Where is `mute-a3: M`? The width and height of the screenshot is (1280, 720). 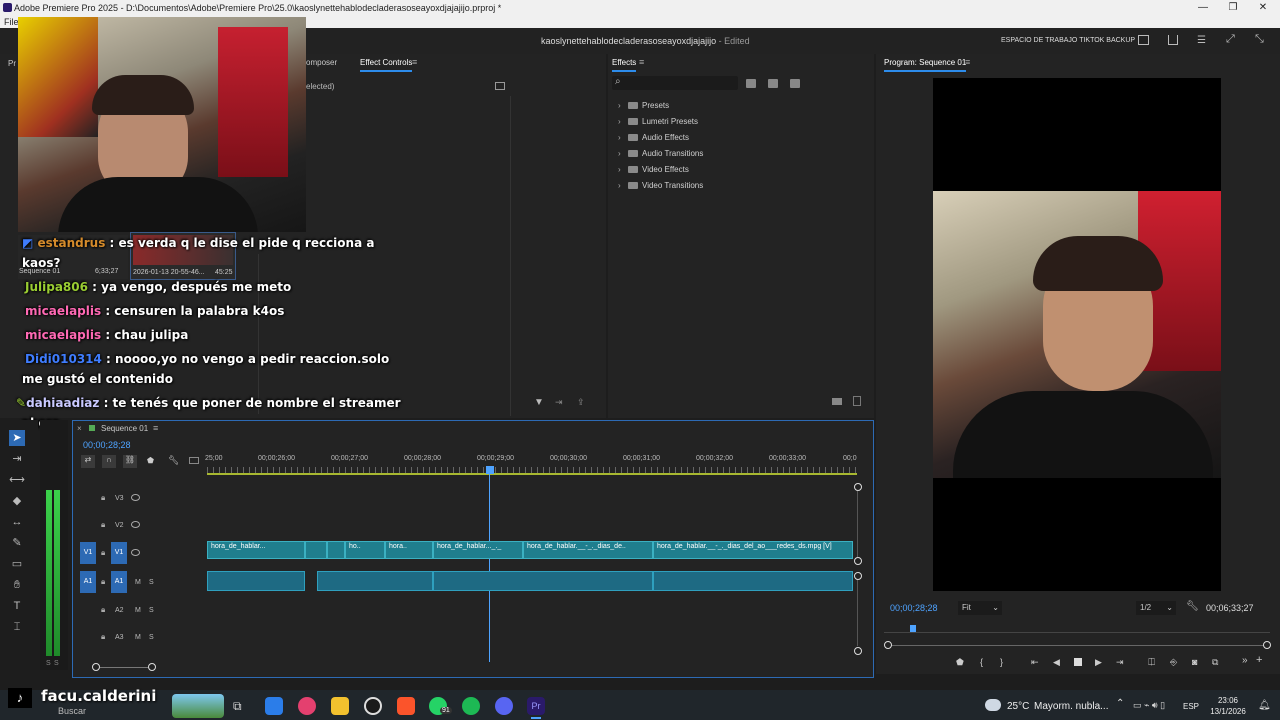
mute-a3: M is located at coordinates (138, 637).